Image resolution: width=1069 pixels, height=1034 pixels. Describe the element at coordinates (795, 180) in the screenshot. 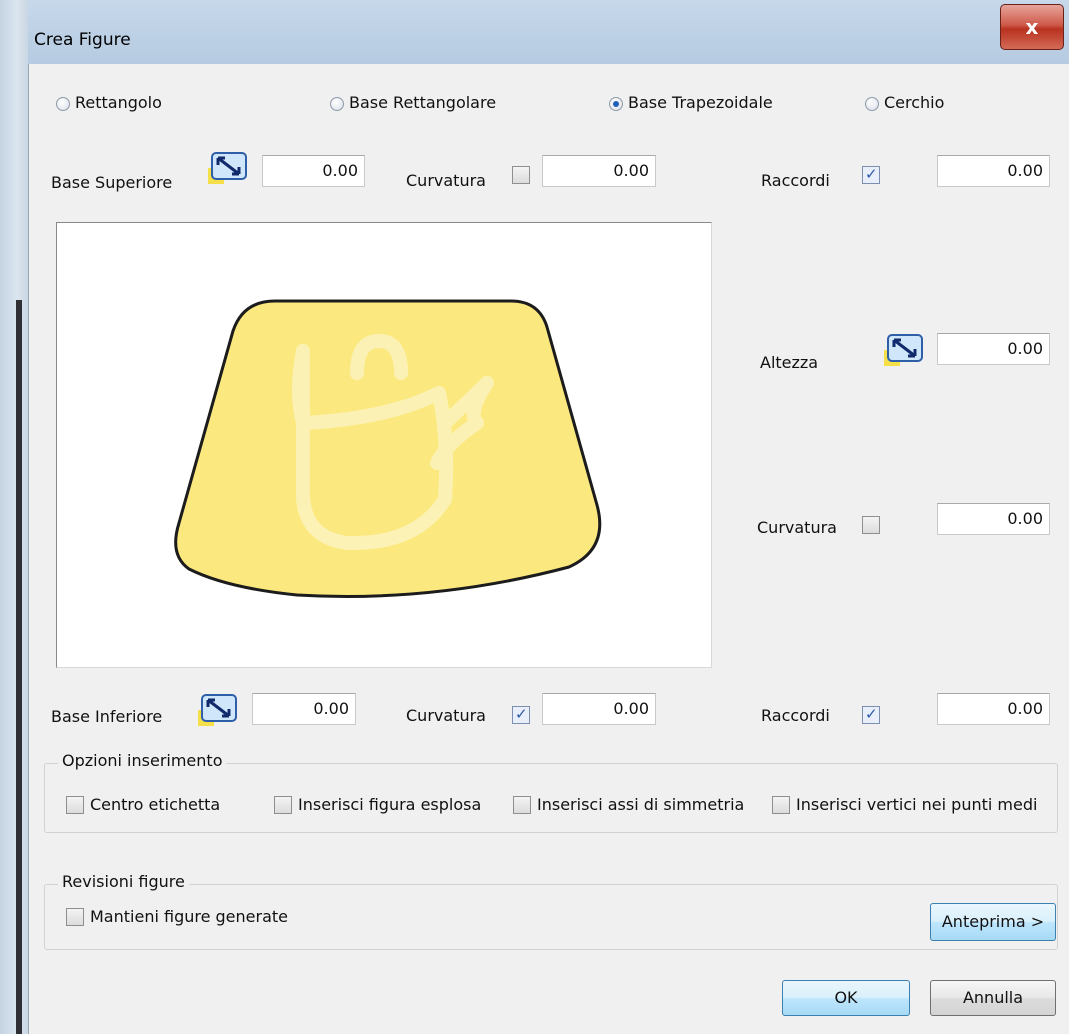

I see `raccordi-top-label: Raccordi` at that location.